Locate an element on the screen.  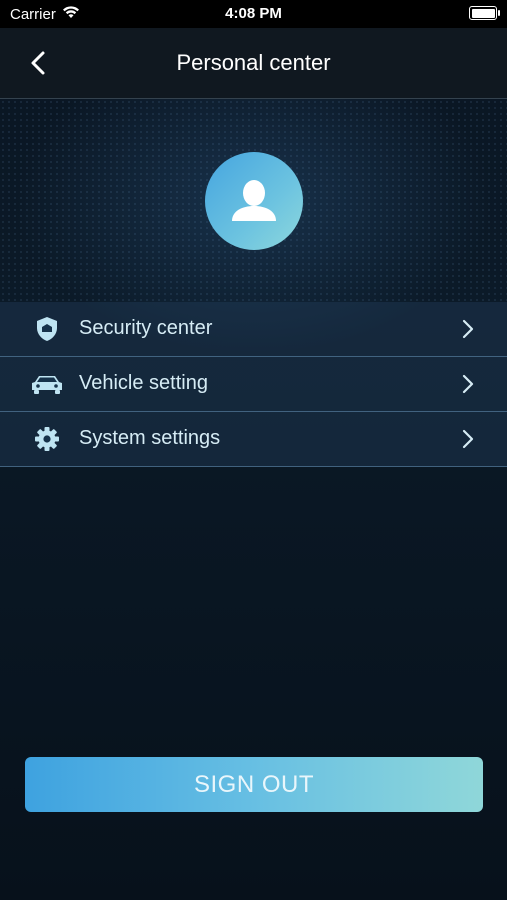
avatar is located at coordinates (254, 201).